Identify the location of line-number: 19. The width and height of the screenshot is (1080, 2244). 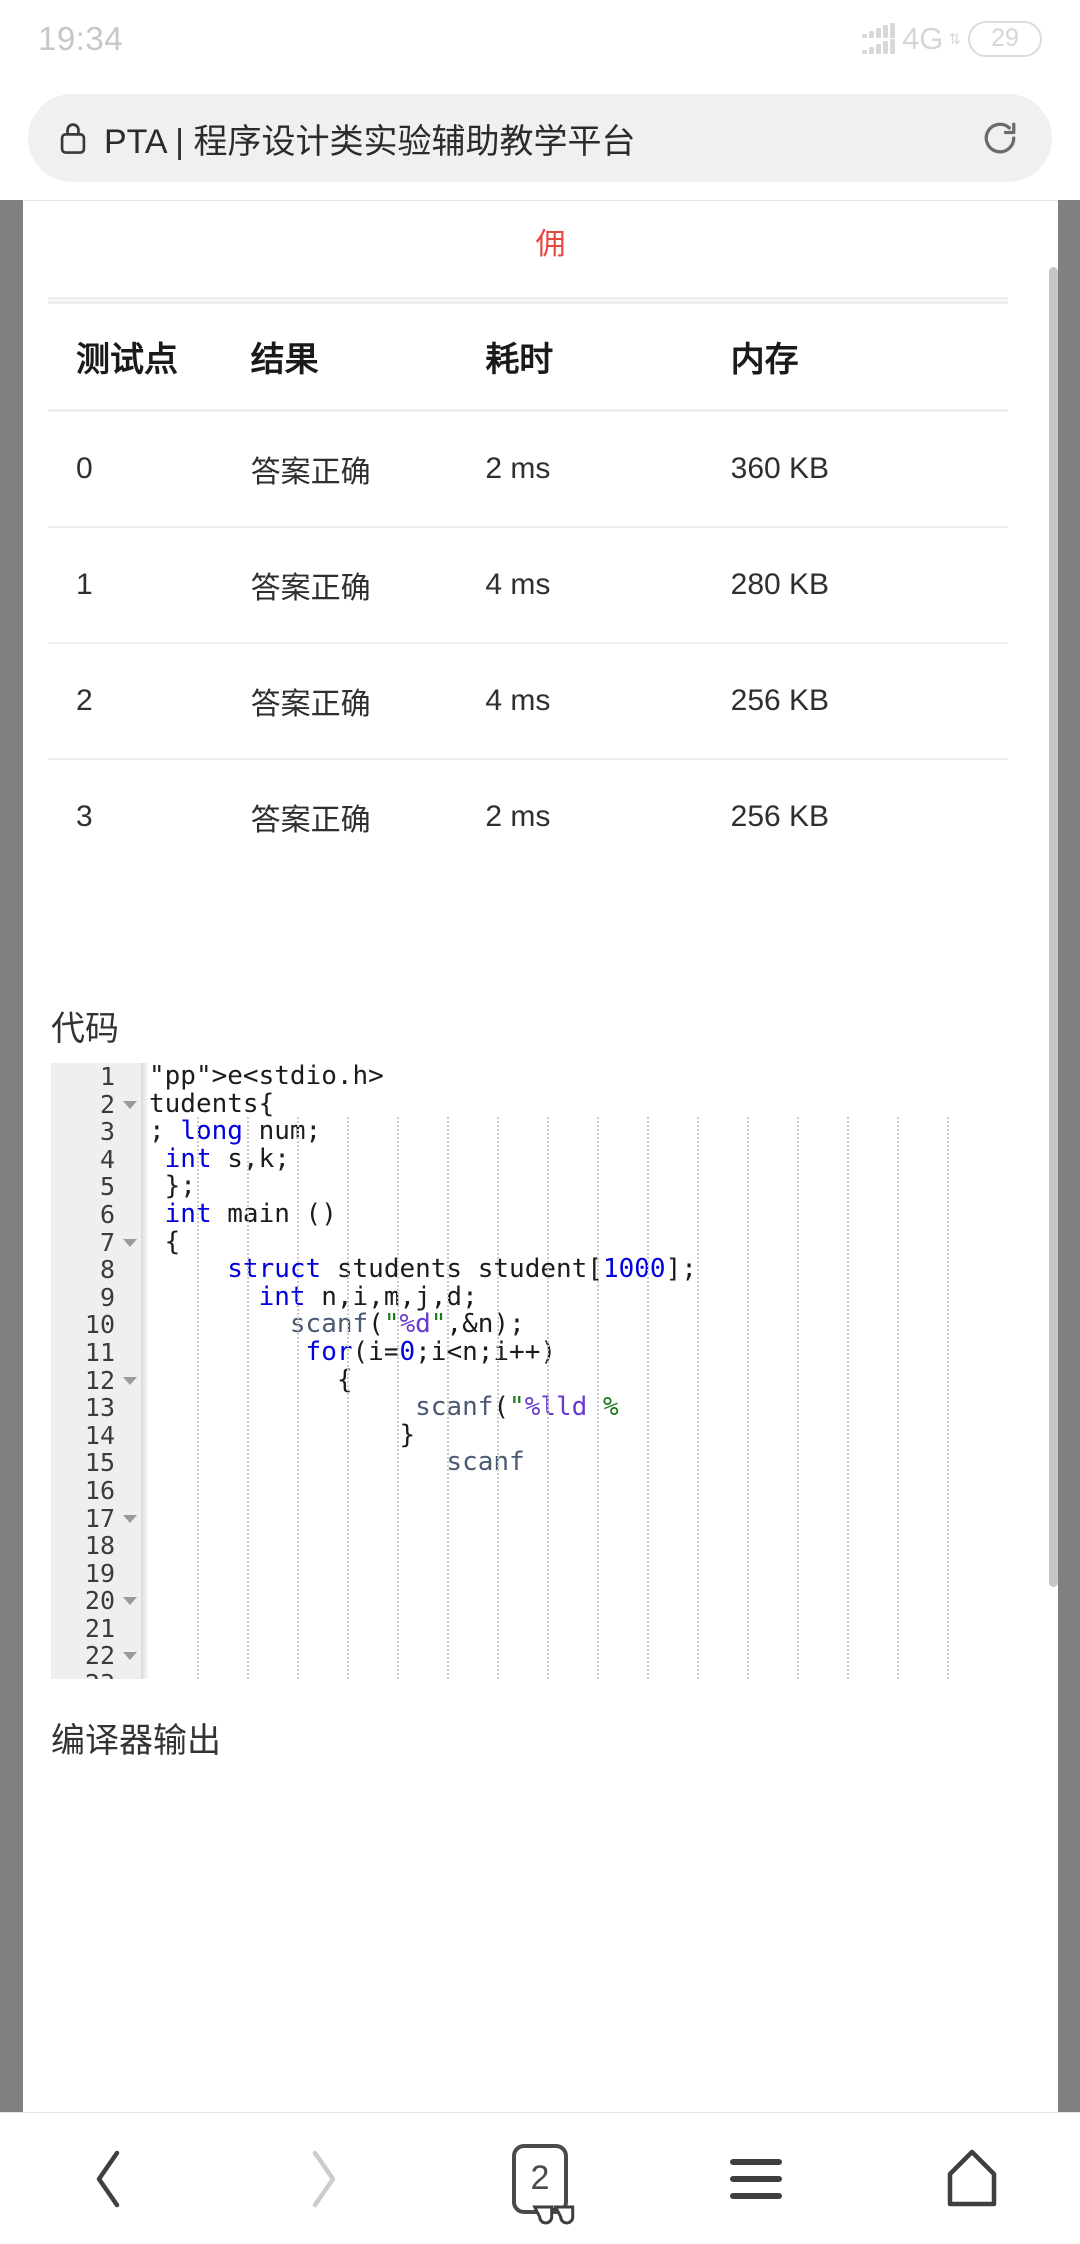
(99, 1573).